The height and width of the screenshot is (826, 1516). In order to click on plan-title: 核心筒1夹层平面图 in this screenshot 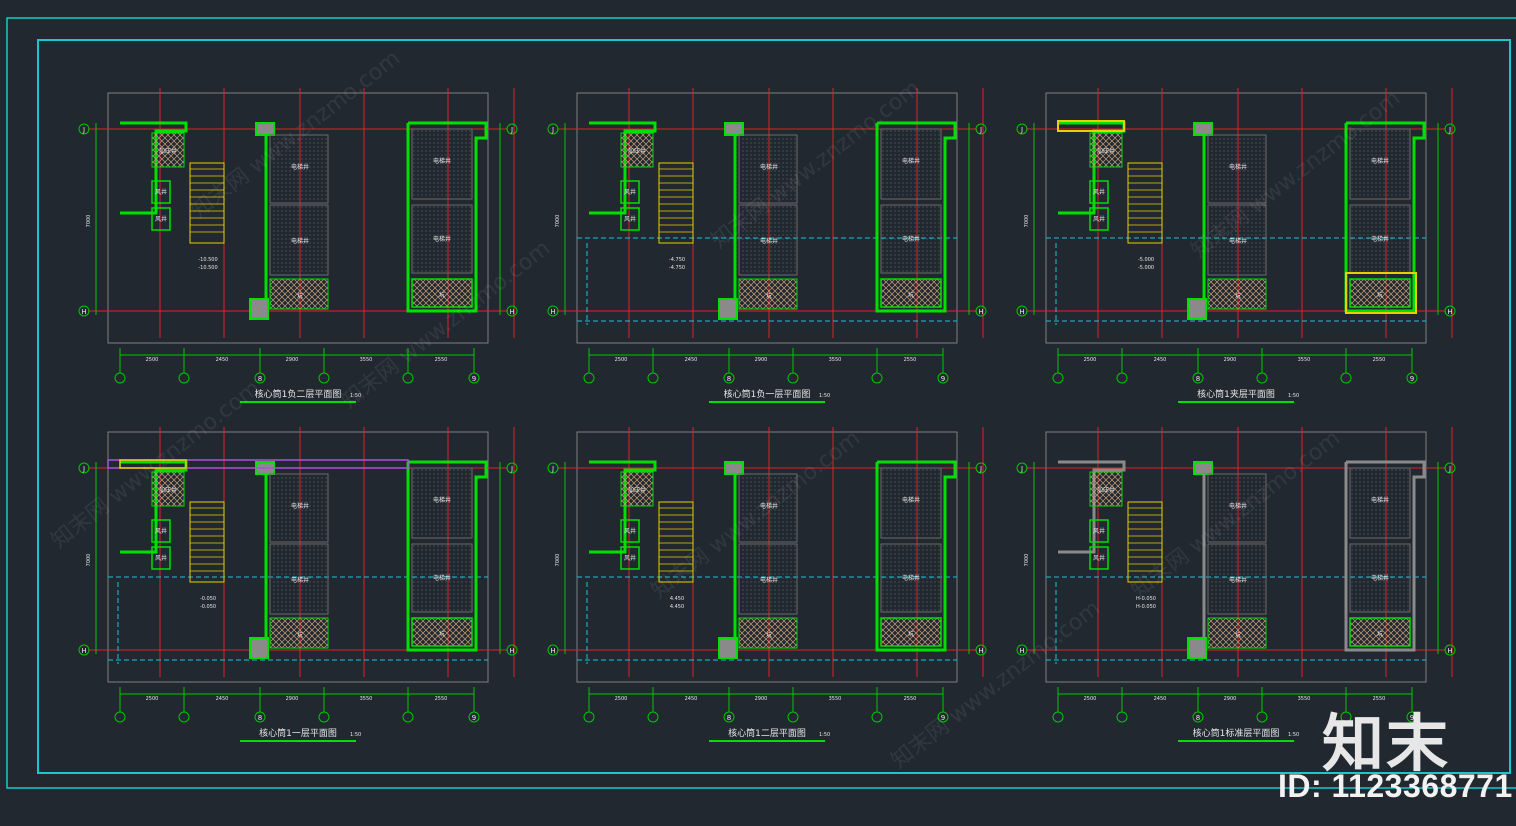, I will do `click(1236, 394)`.